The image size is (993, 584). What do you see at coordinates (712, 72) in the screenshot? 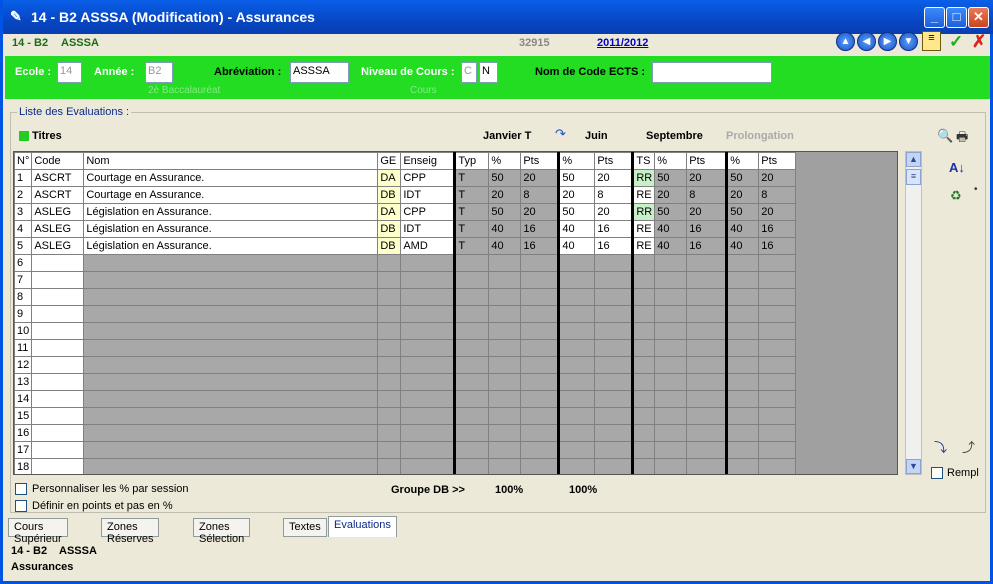
I see `ects-field` at bounding box center [712, 72].